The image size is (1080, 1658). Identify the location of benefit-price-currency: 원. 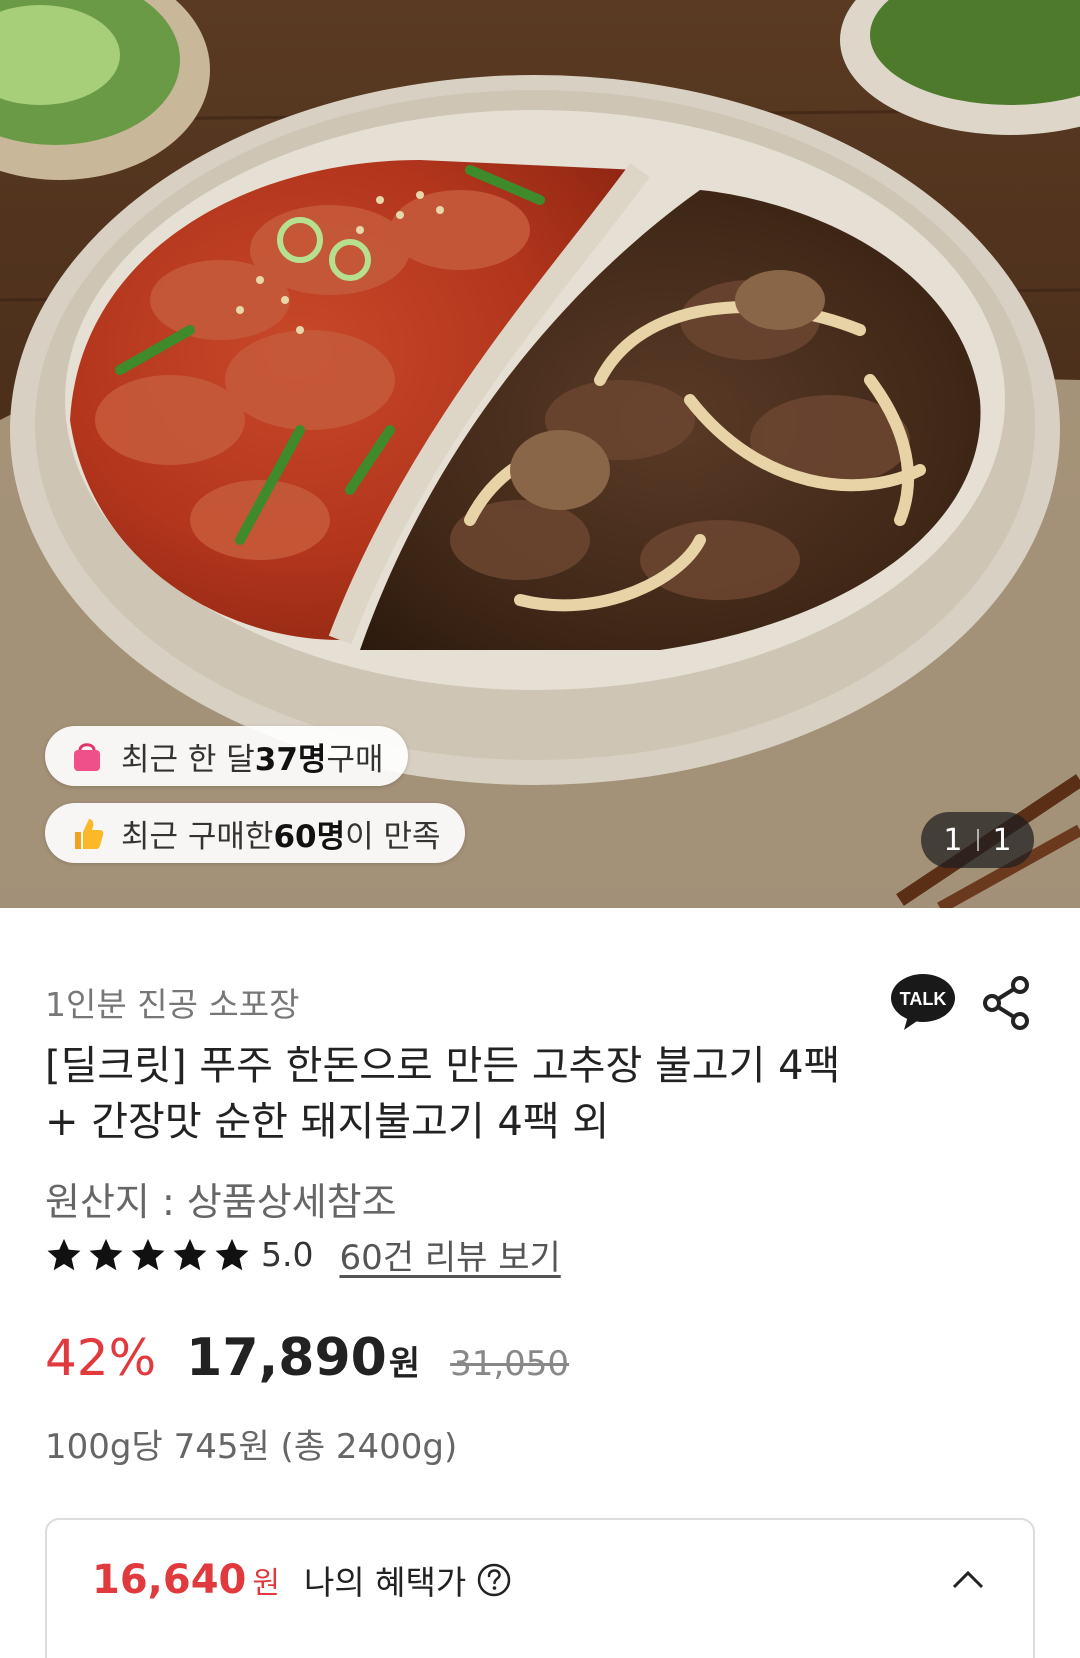
(266, 1583).